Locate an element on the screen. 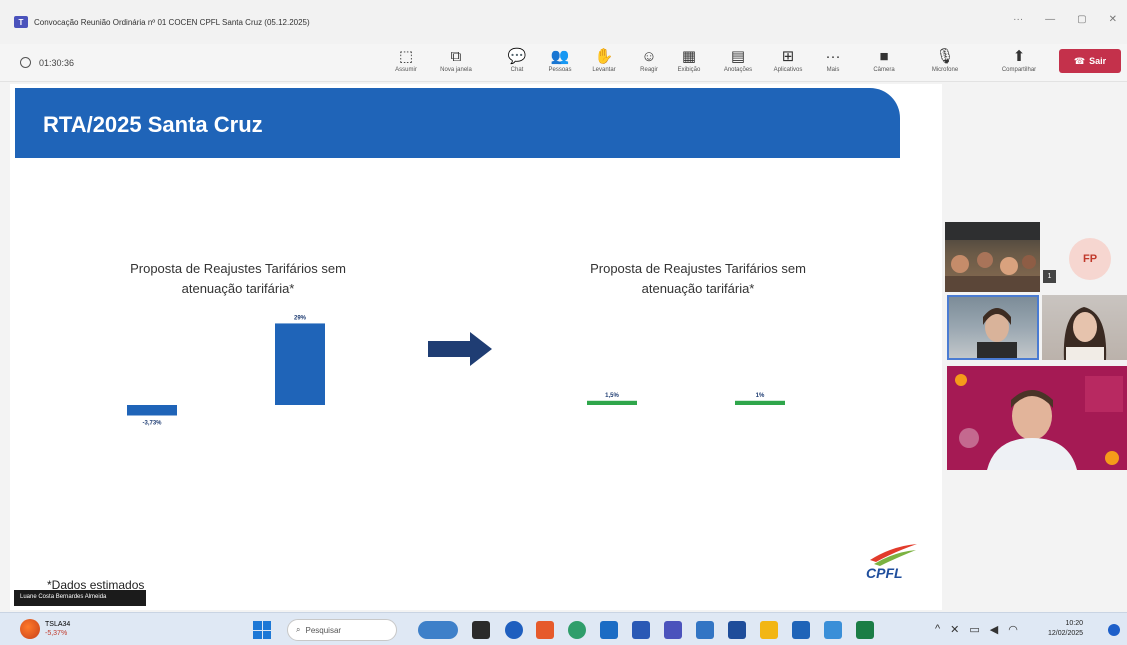 The width and height of the screenshot is (1127, 645). chart-2-title-line1: Proposta de Reajustes Tarifários sem is located at coordinates (698, 268).